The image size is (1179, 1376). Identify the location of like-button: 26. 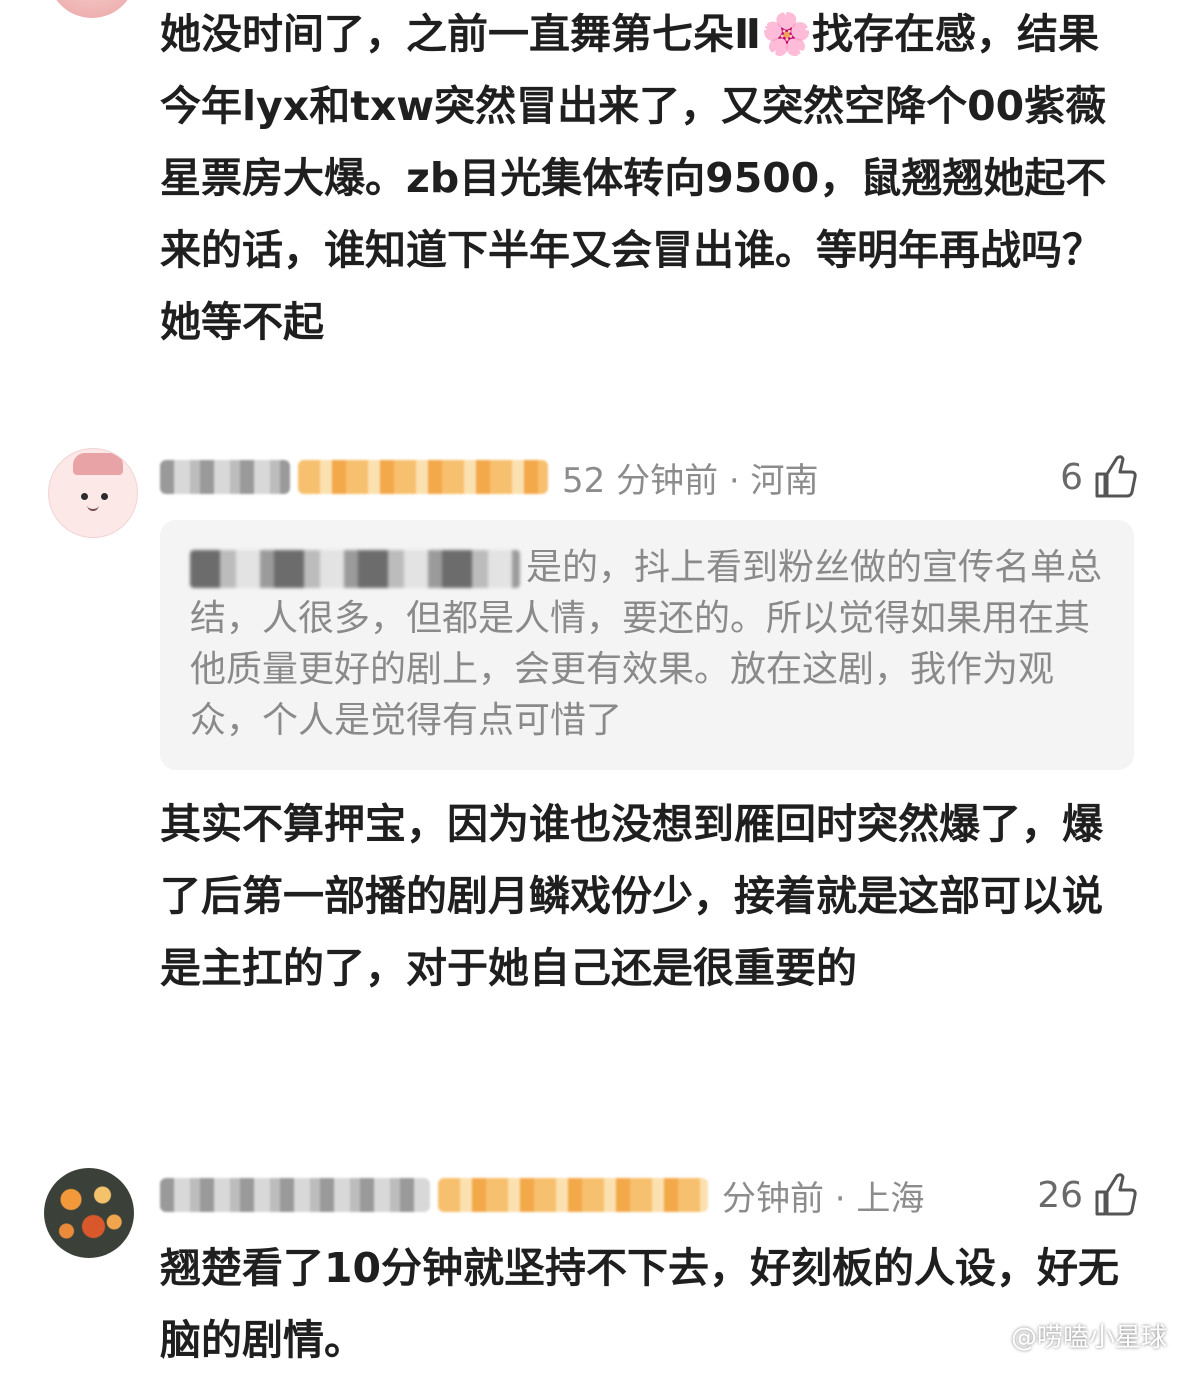
(1088, 1195).